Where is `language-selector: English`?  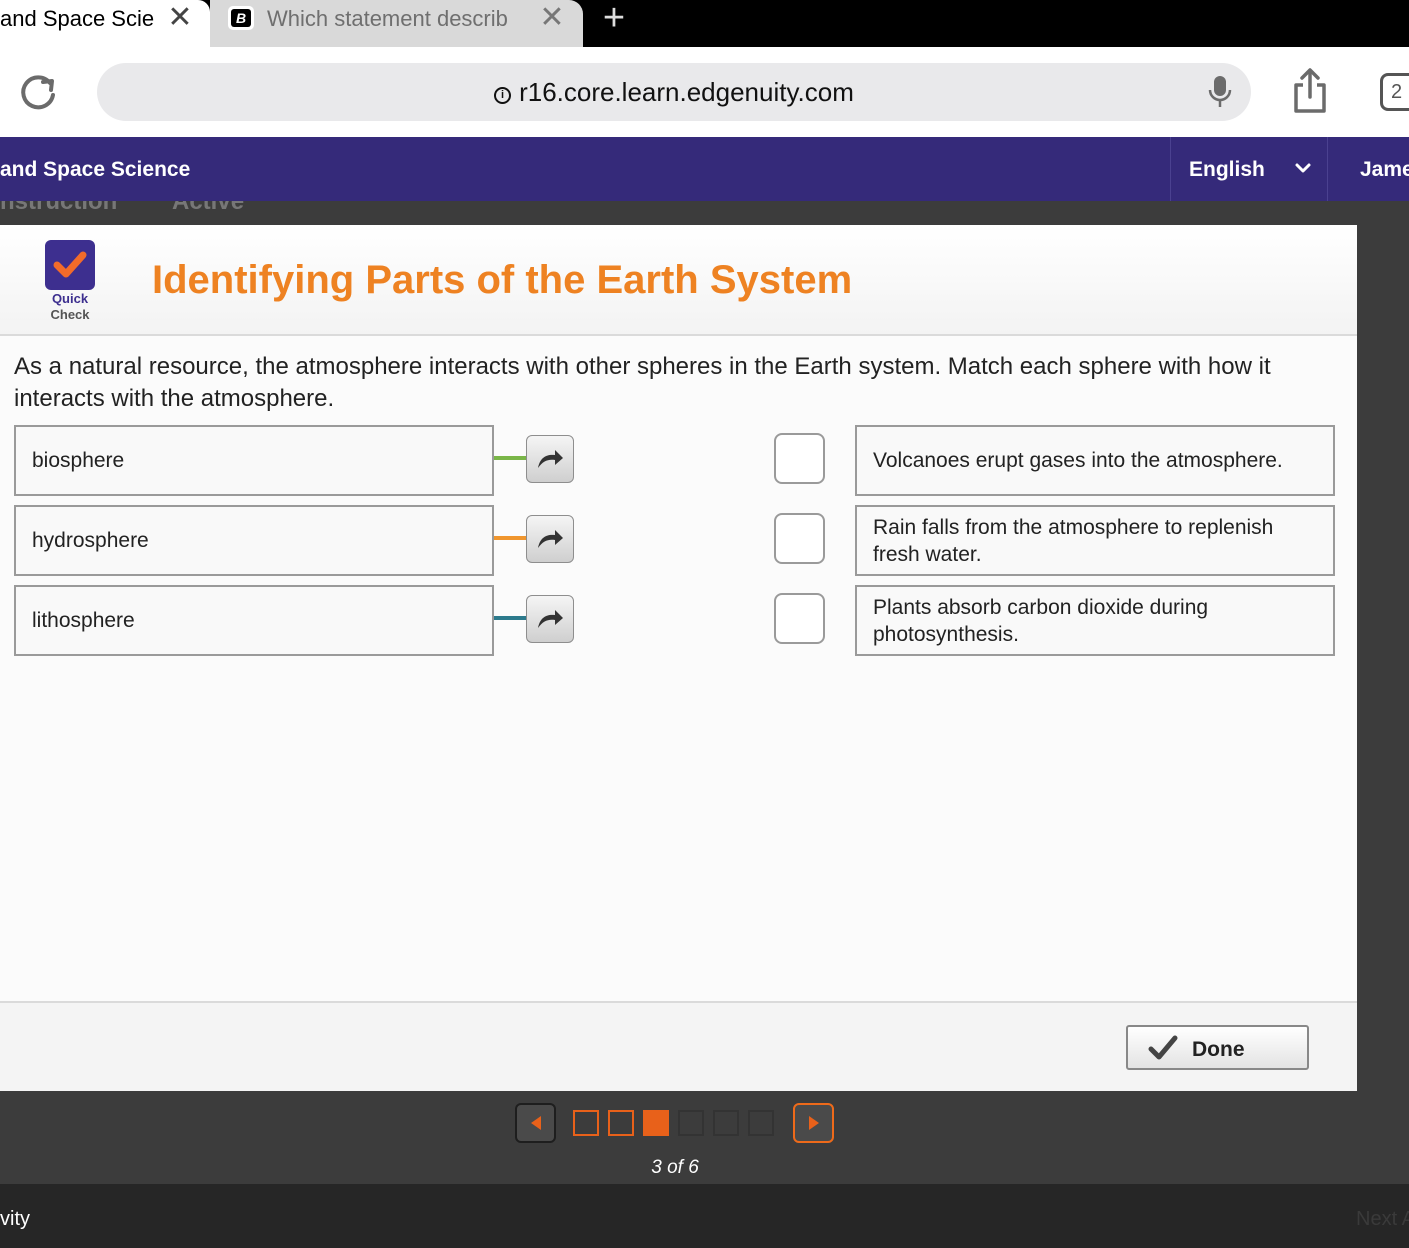
language-selector: English is located at coordinates (1249, 169).